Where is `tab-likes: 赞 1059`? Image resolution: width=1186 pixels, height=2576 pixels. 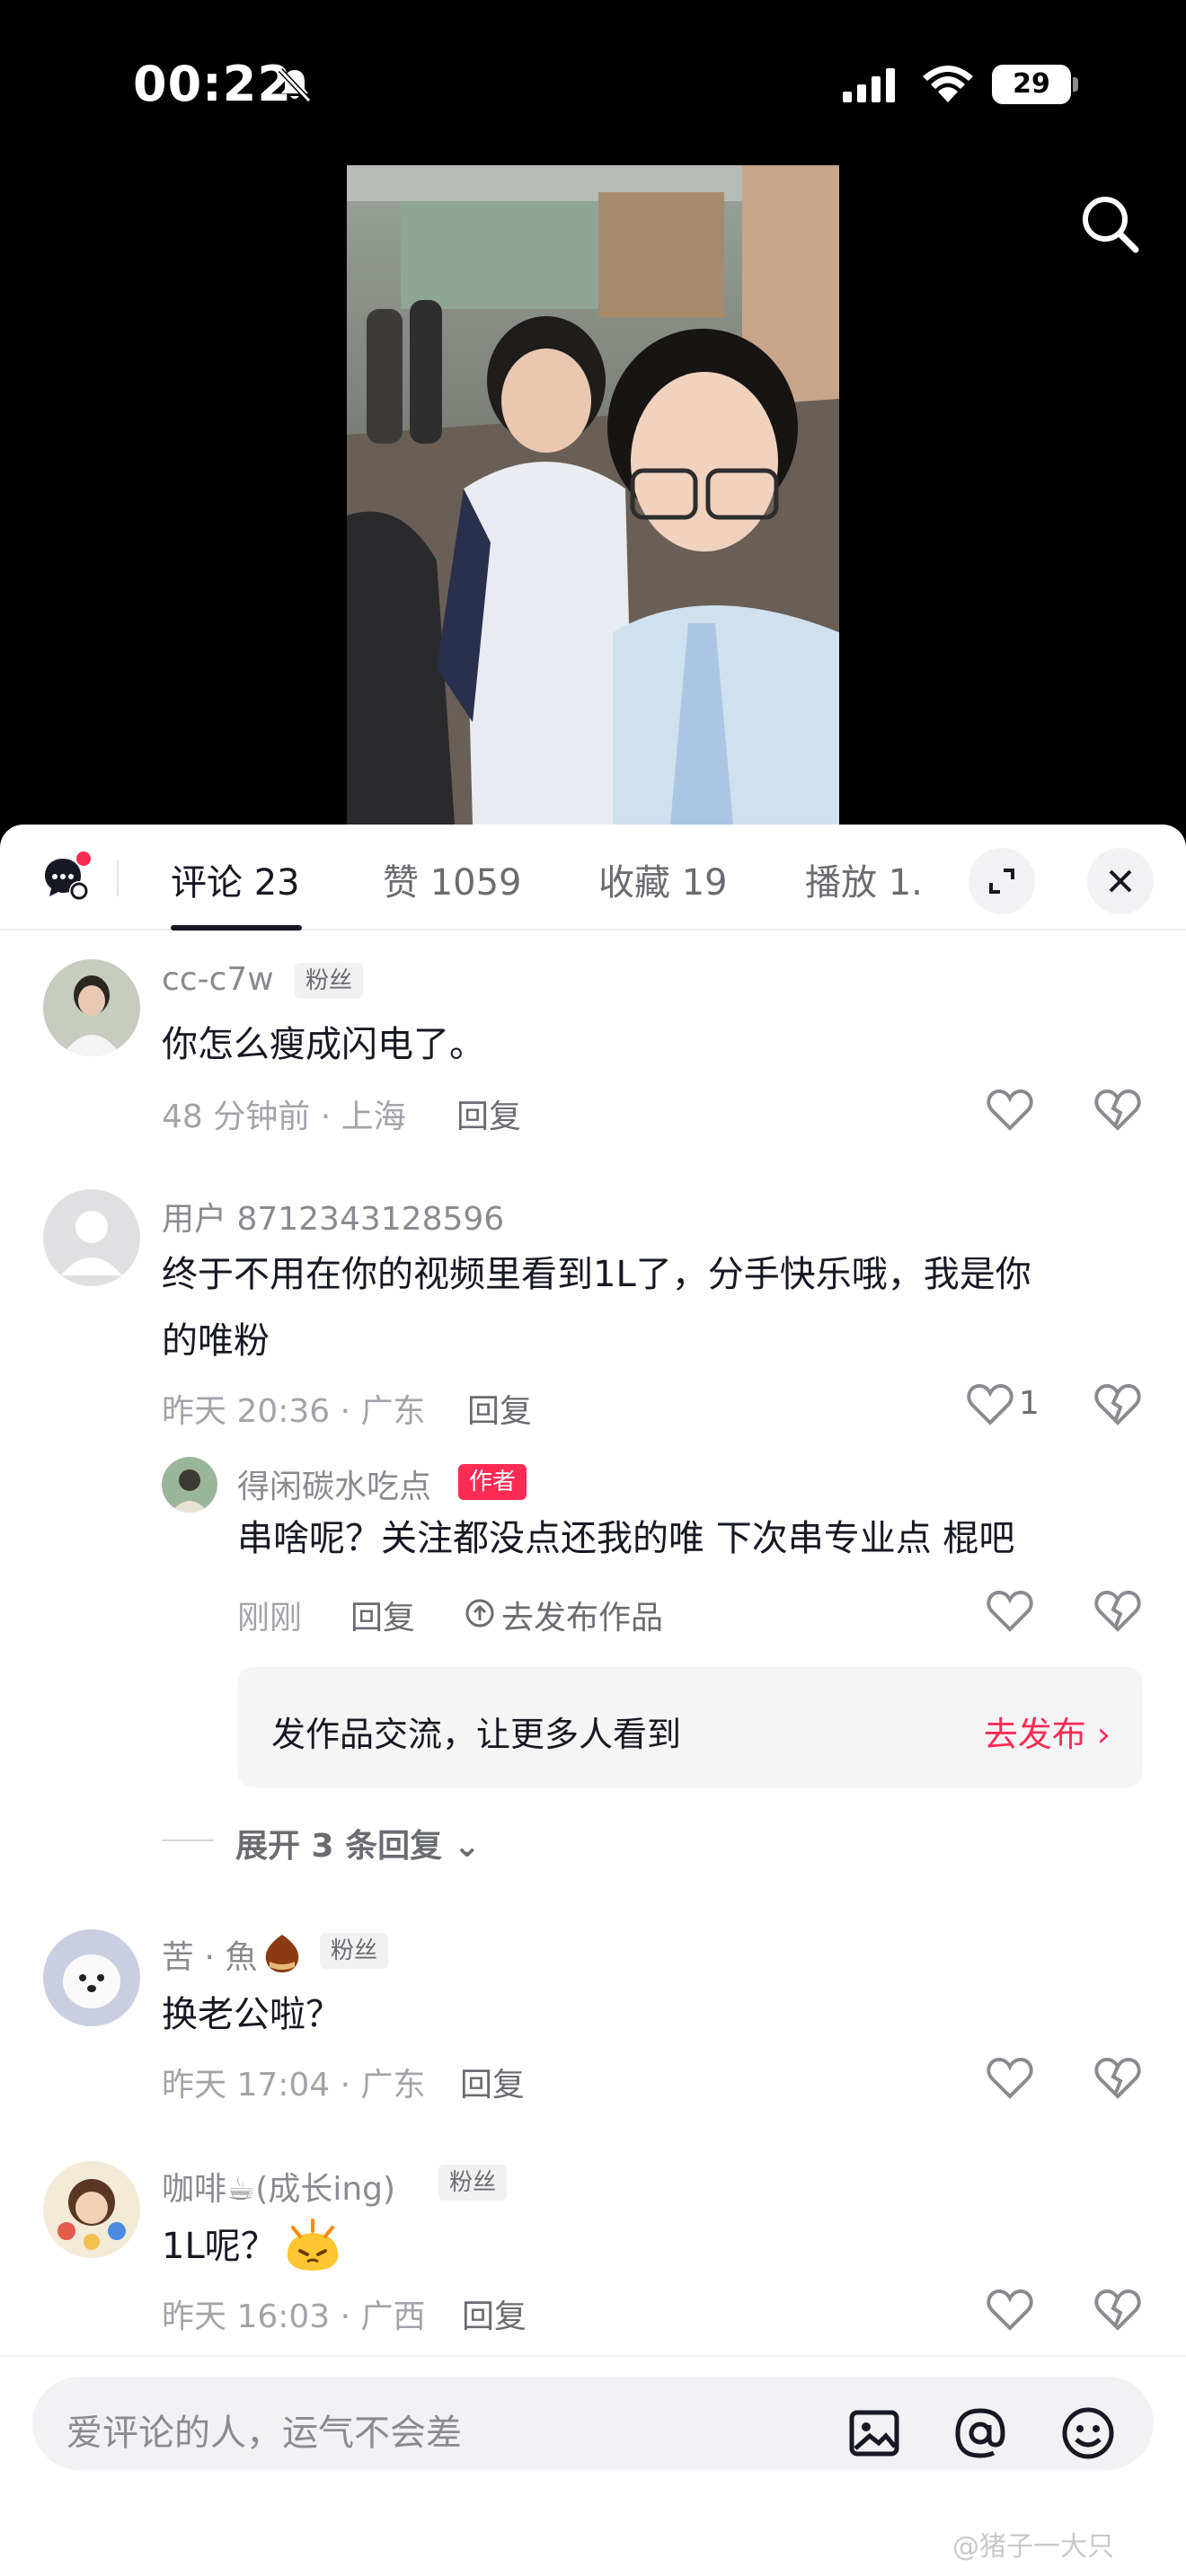
tab-likes: 赞 1059 is located at coordinates (452, 879).